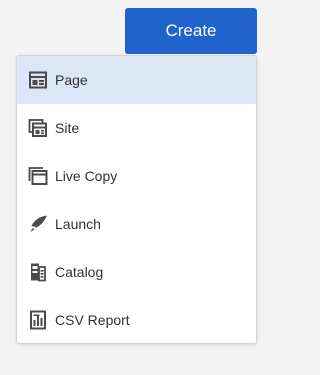 The height and width of the screenshot is (375, 320). I want to click on menu-item-launch: Launch, so click(136, 224).